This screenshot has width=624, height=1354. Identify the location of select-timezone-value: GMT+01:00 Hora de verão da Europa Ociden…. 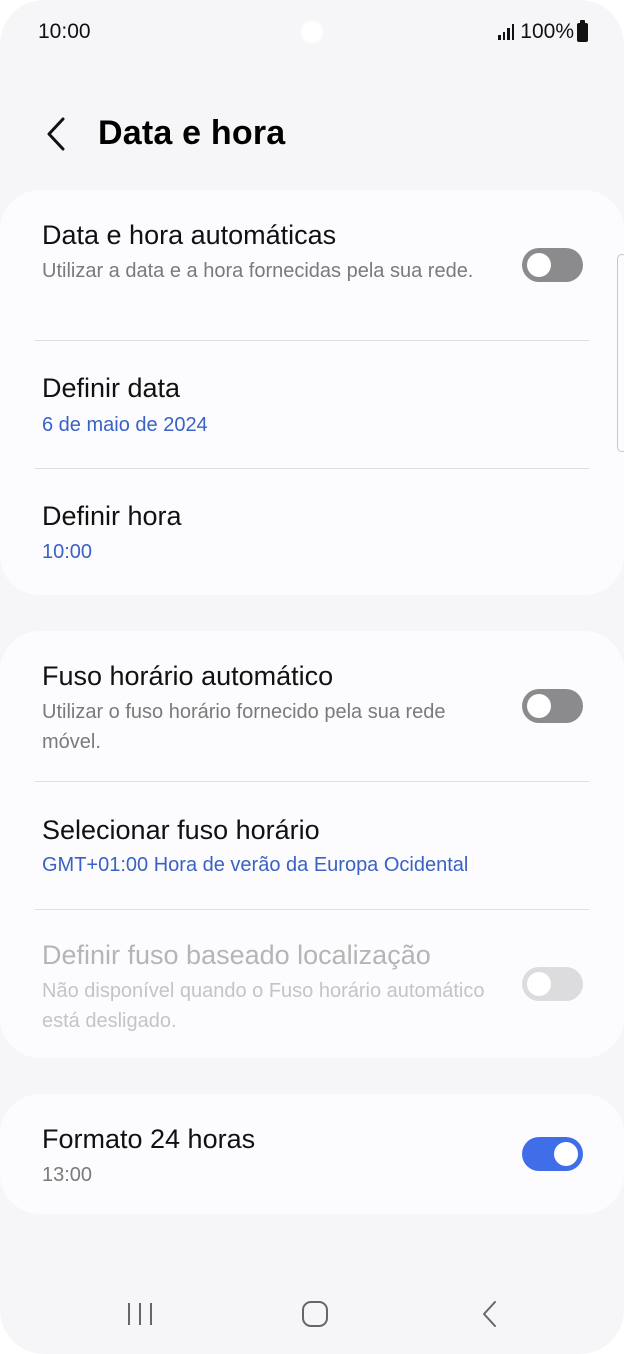
(255, 865).